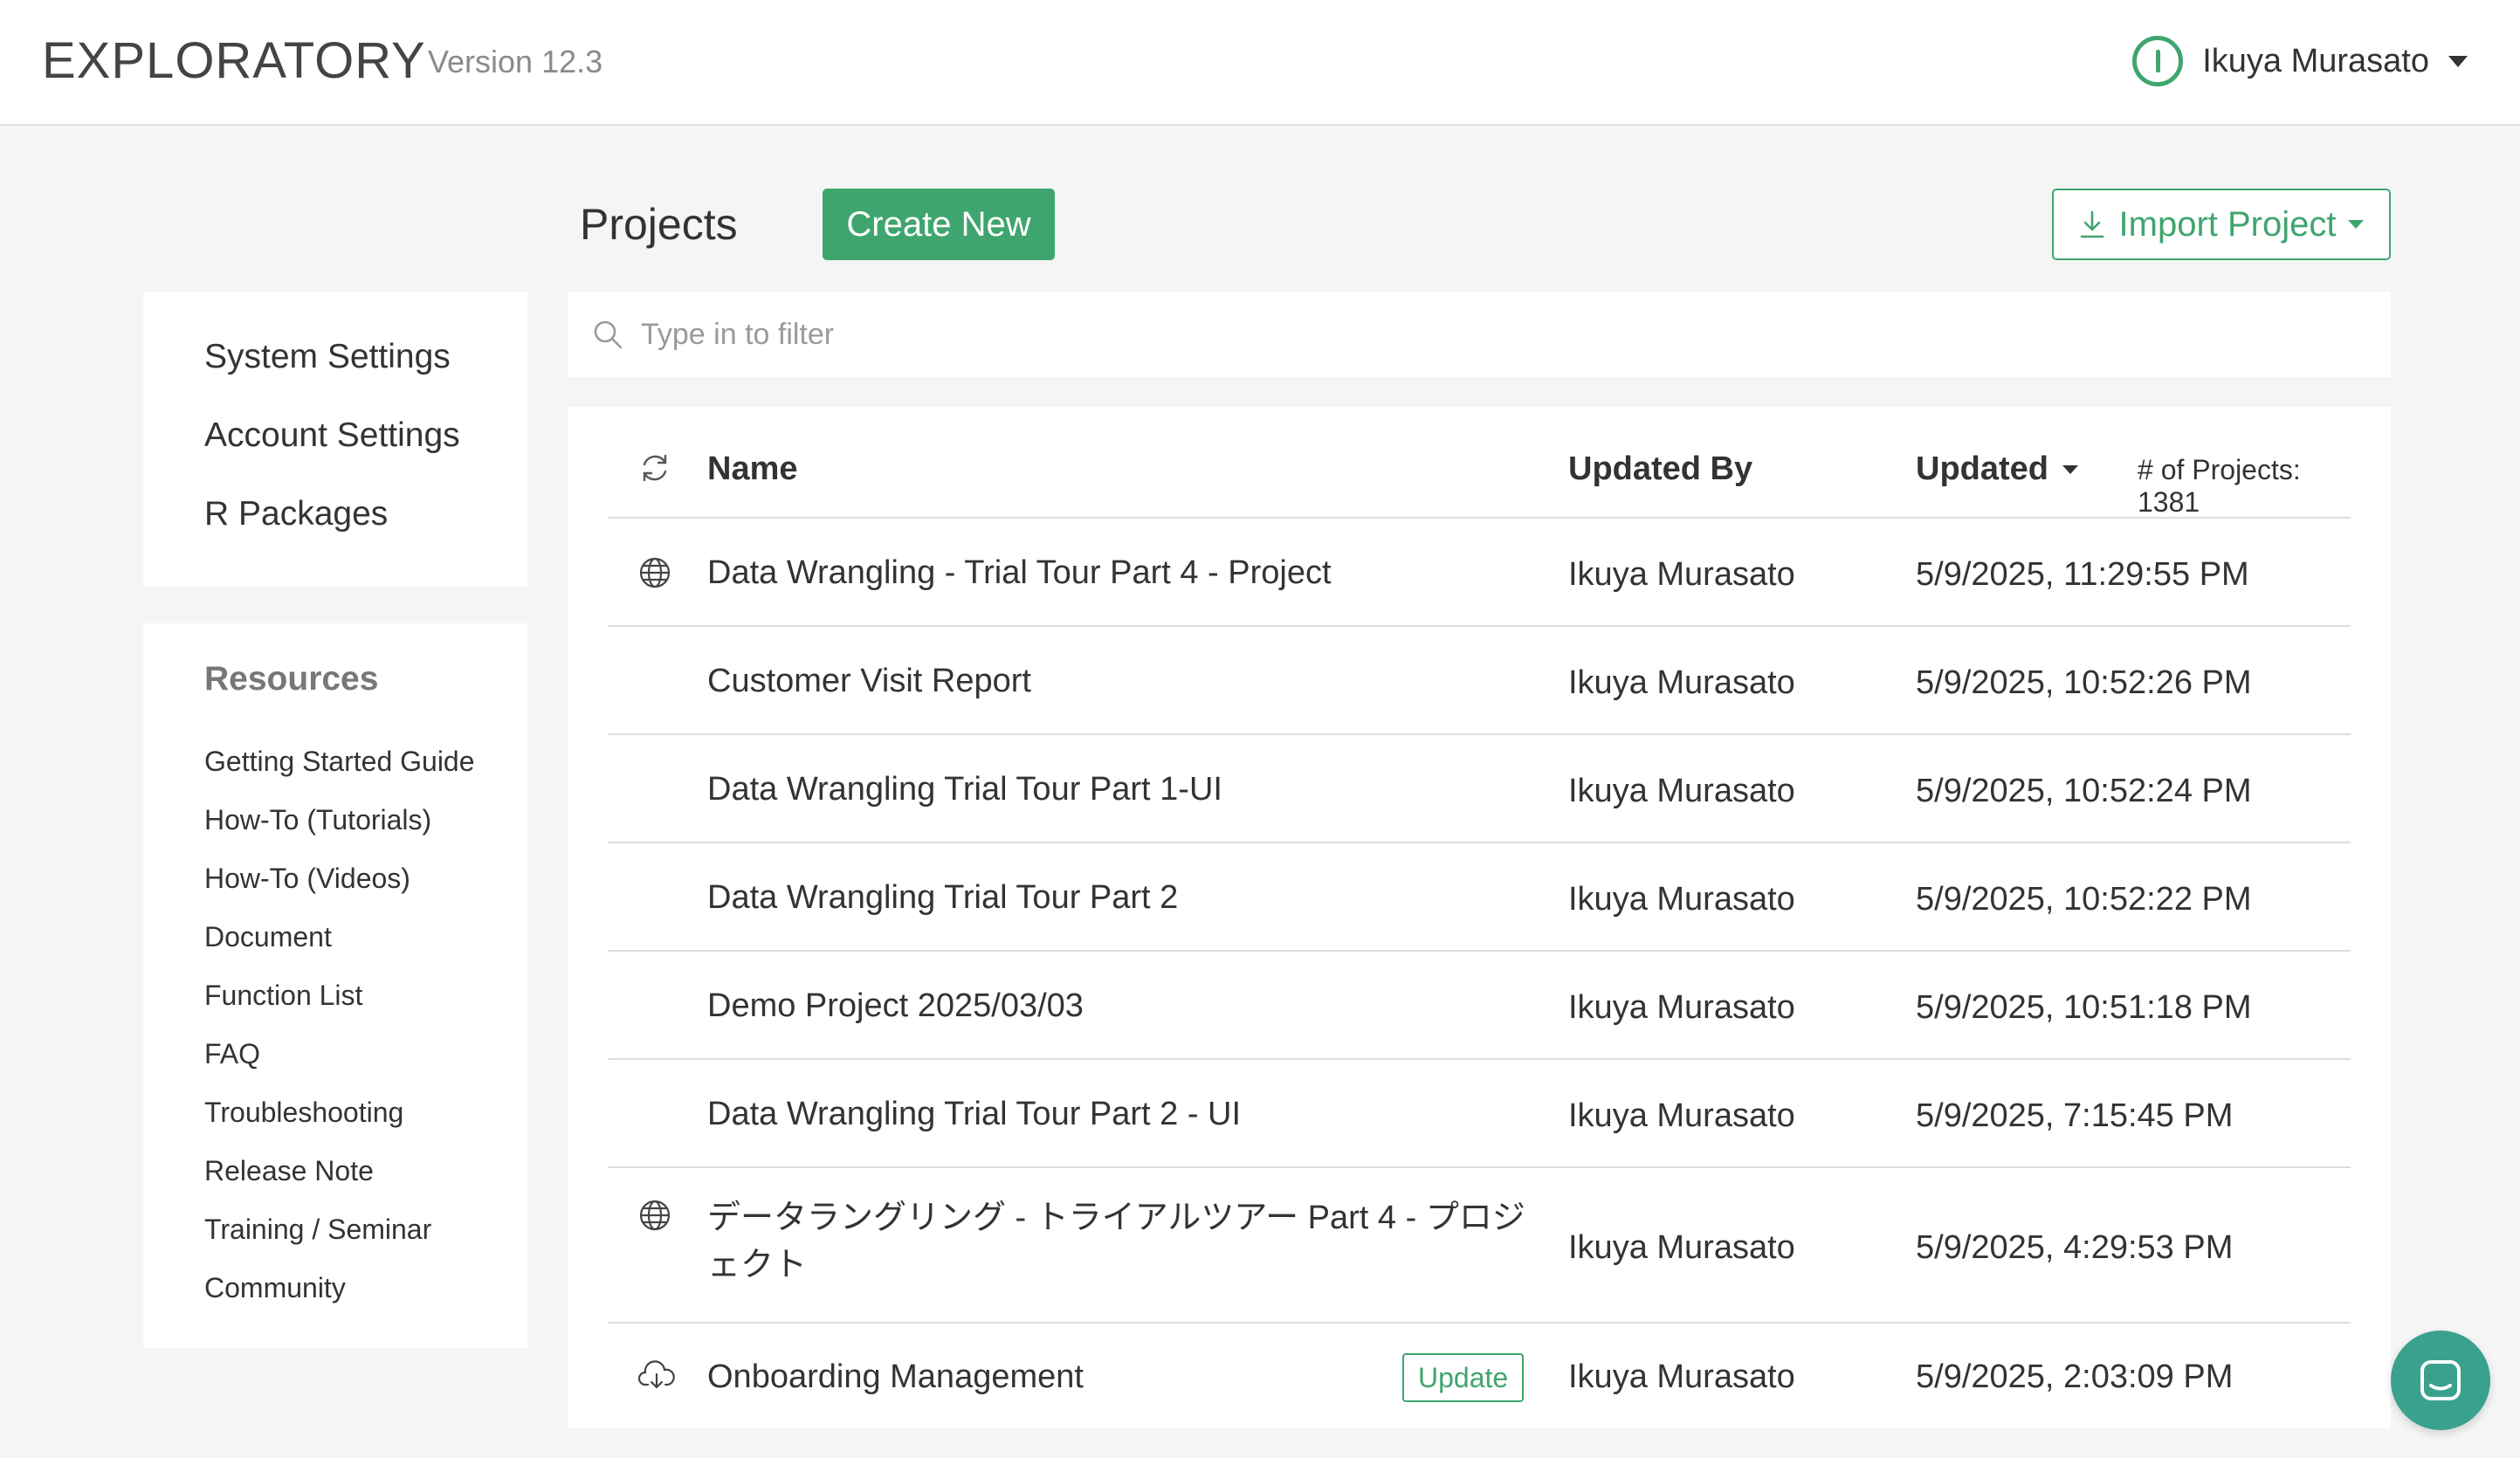  Describe the element at coordinates (1982, 469) in the screenshot. I see `column-header-updated-label: Updated` at that location.